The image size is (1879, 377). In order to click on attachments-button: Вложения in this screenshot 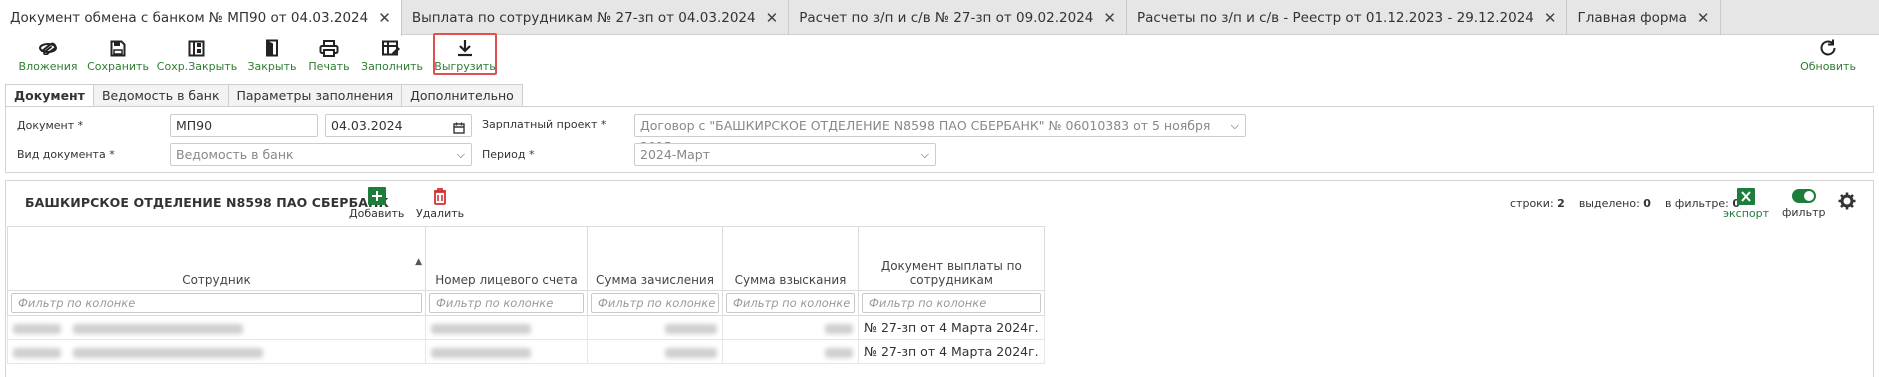, I will do `click(48, 55)`.